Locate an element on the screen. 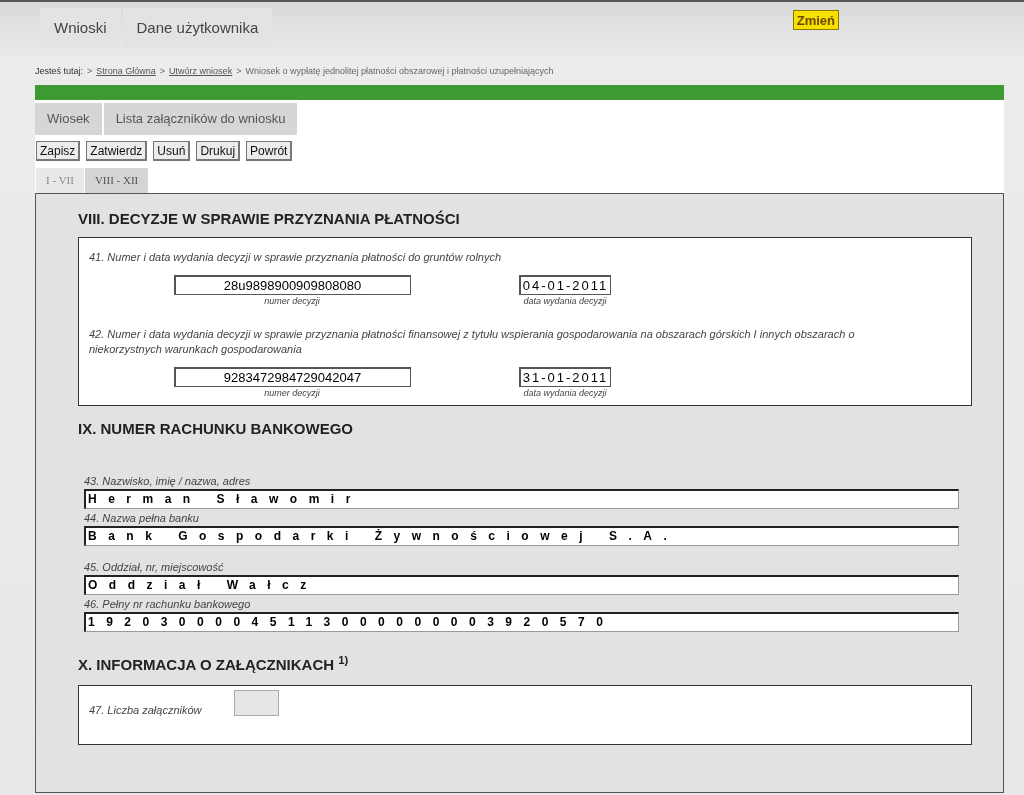 This screenshot has height=795, width=1024. count-field is located at coordinates (256, 702).